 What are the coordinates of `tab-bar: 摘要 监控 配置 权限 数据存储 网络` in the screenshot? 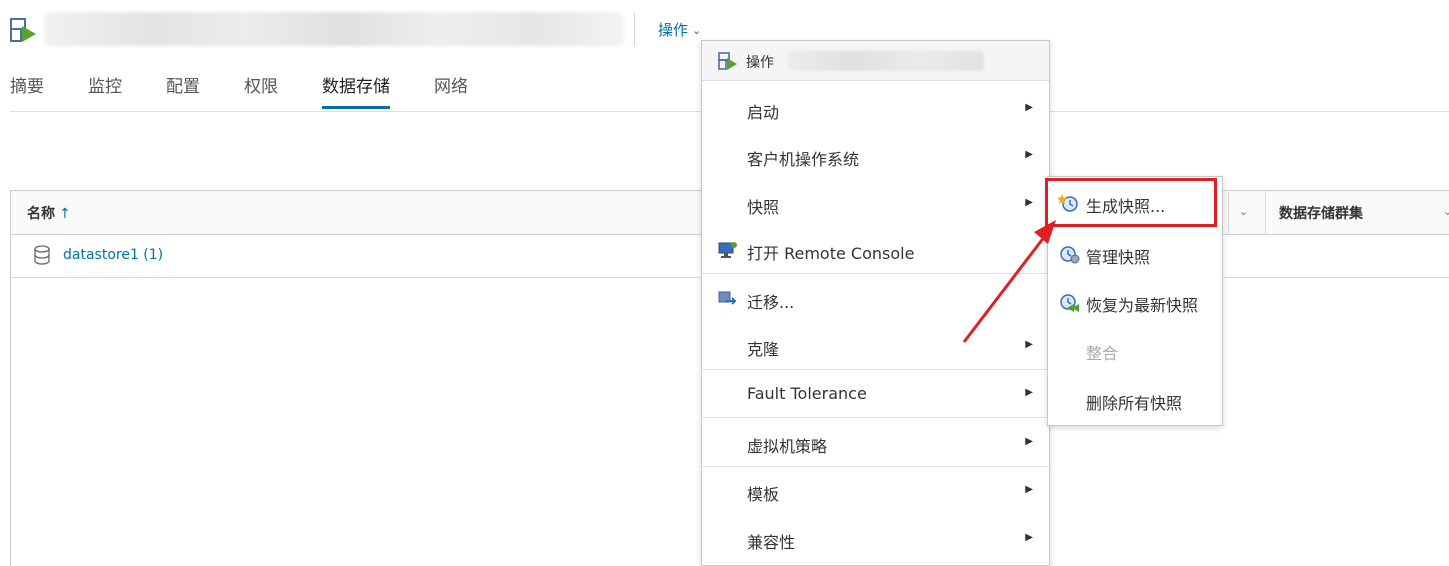 It's located at (261, 90).